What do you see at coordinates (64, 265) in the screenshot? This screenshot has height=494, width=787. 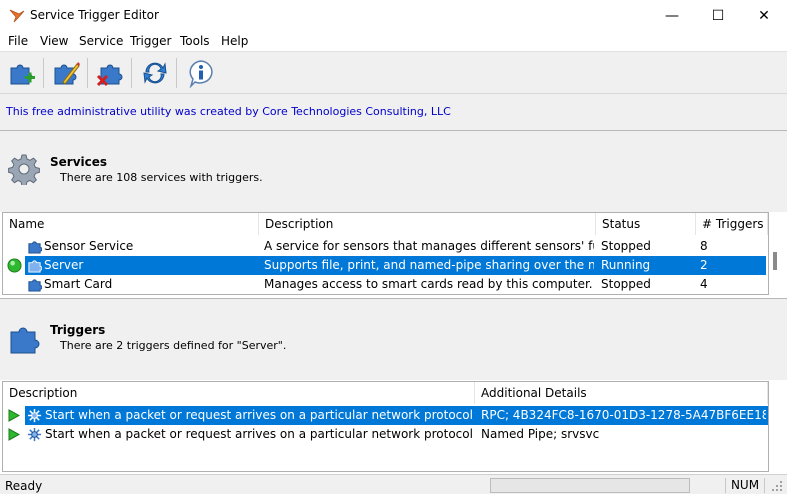 I see `service-name: Server` at bounding box center [64, 265].